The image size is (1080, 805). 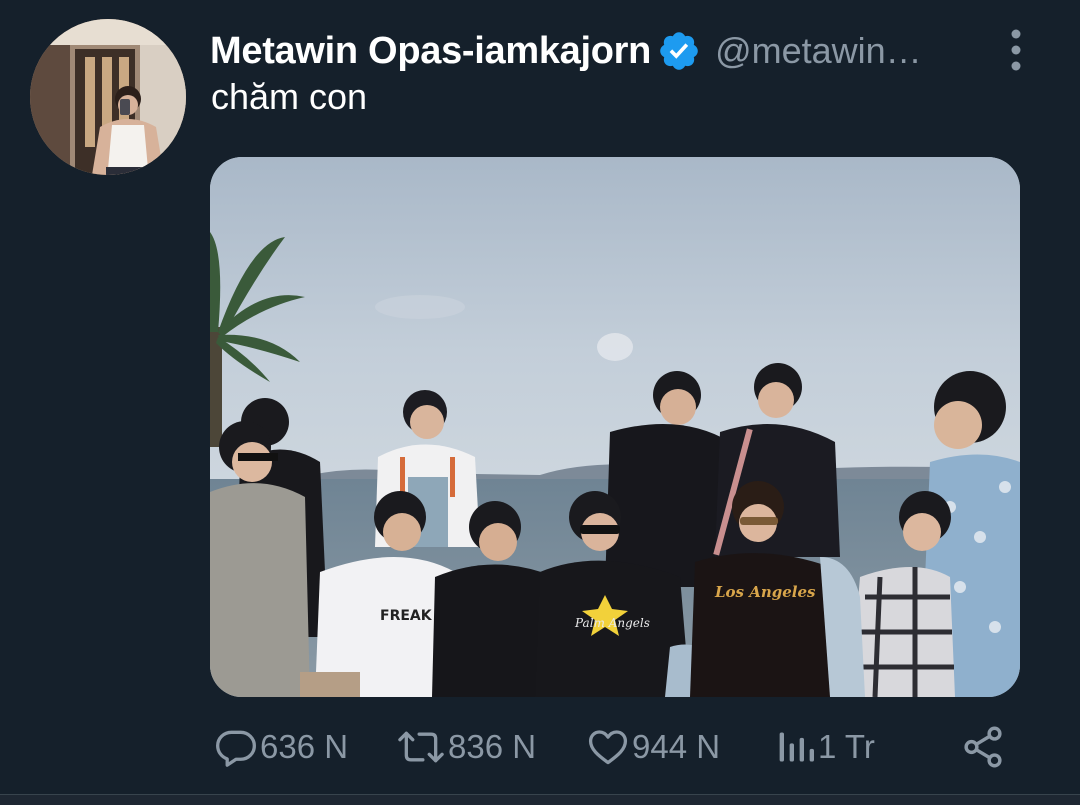 I want to click on share-icon, so click(x=983, y=747).